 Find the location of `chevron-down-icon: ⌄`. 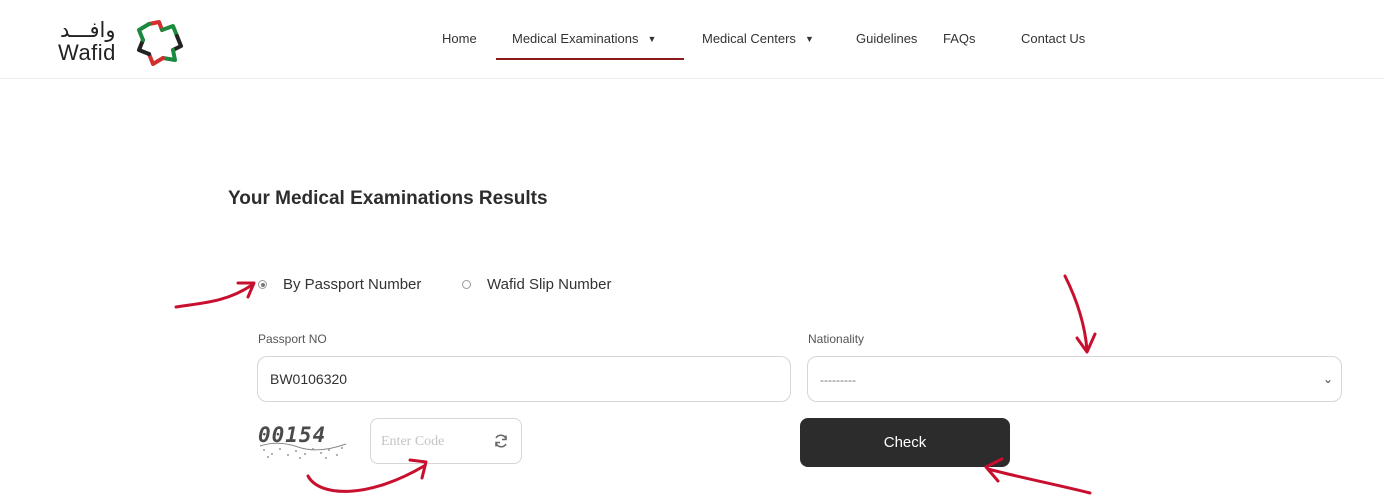

chevron-down-icon: ⌄ is located at coordinates (1327, 379).